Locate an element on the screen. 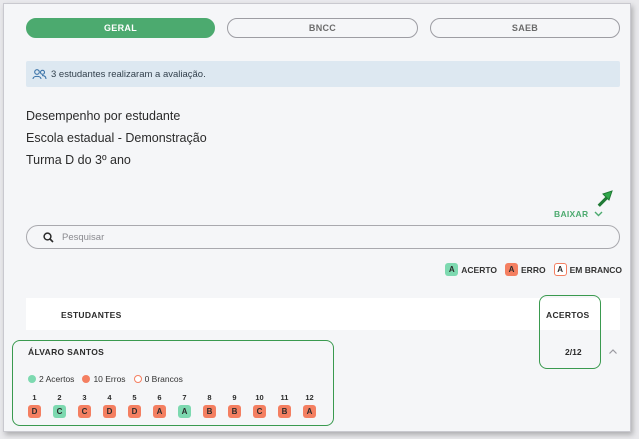  table-header: ESTUDANTES ACERTOS is located at coordinates (323, 314).